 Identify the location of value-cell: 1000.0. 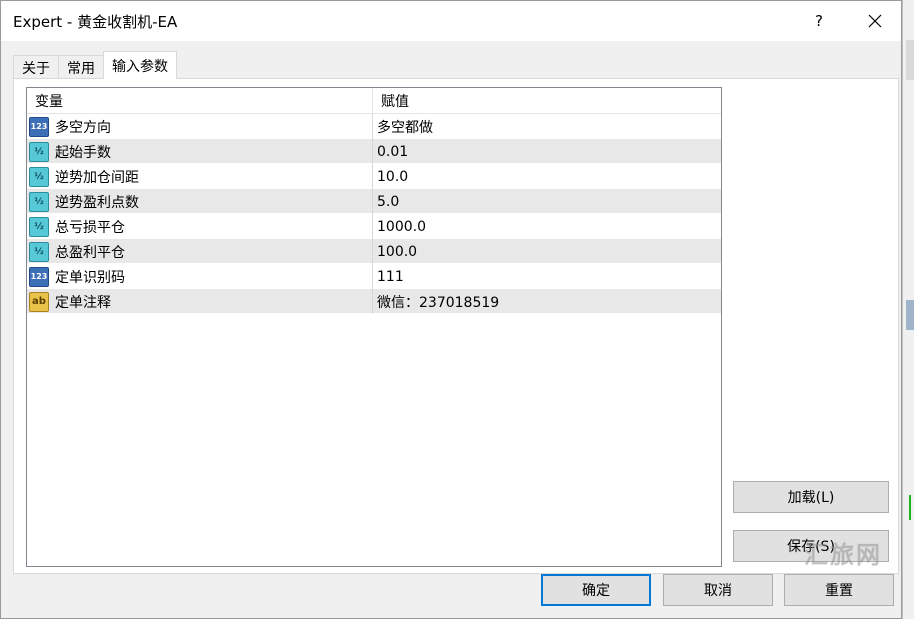
(547, 226).